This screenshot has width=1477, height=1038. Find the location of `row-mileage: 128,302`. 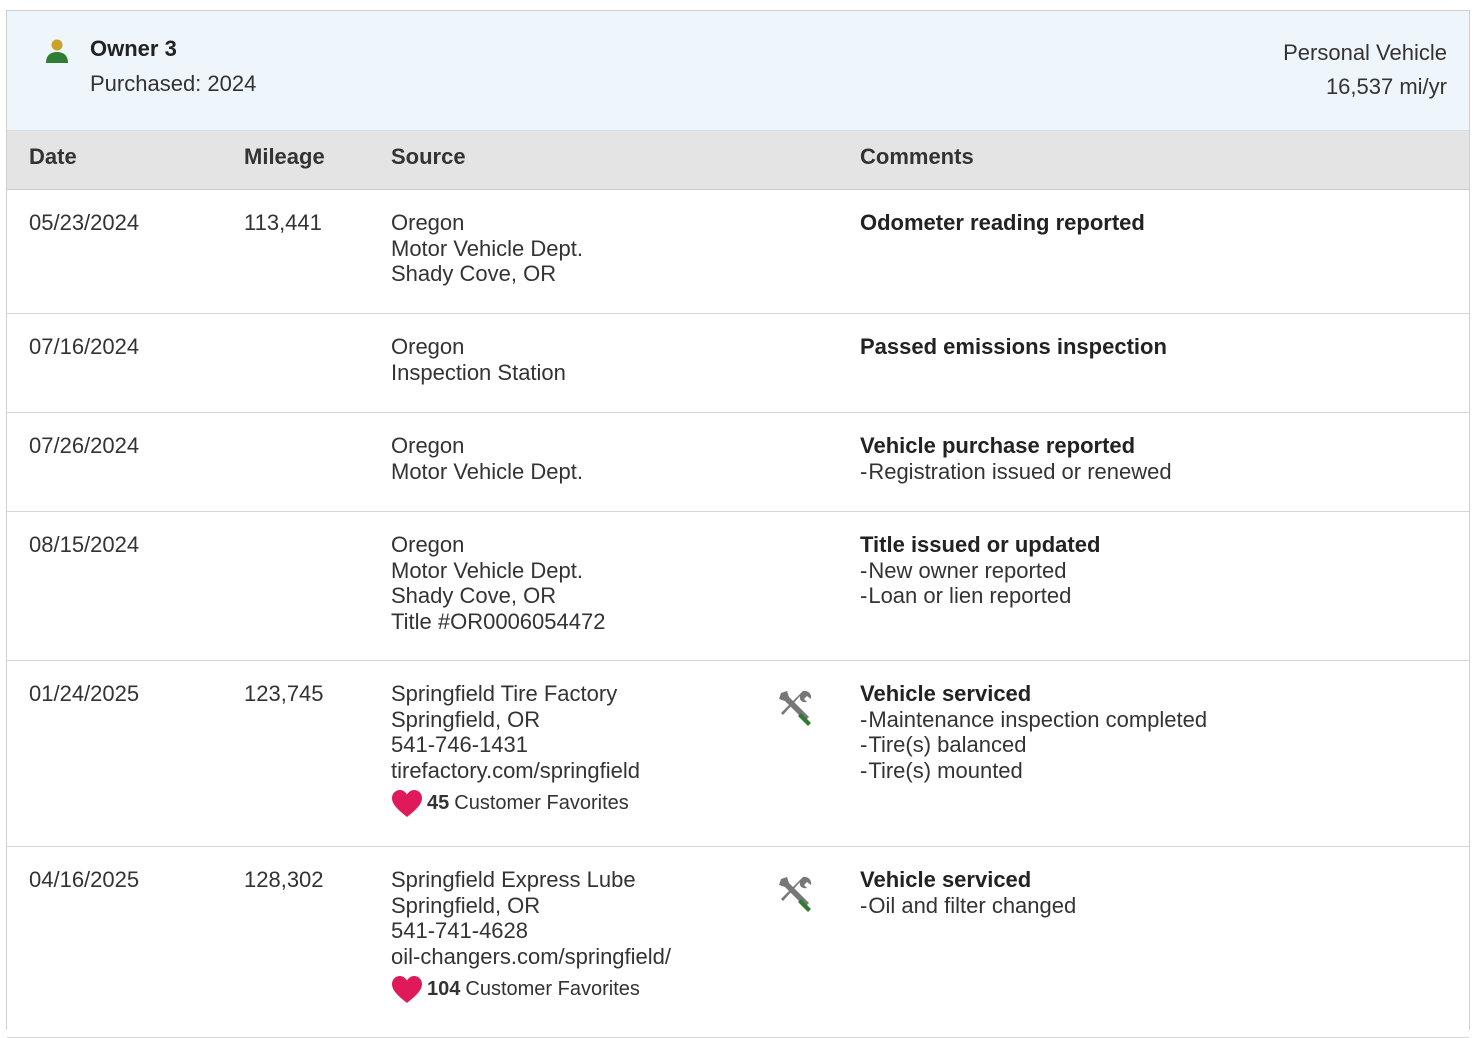

row-mileage: 128,302 is located at coordinates (284, 879).